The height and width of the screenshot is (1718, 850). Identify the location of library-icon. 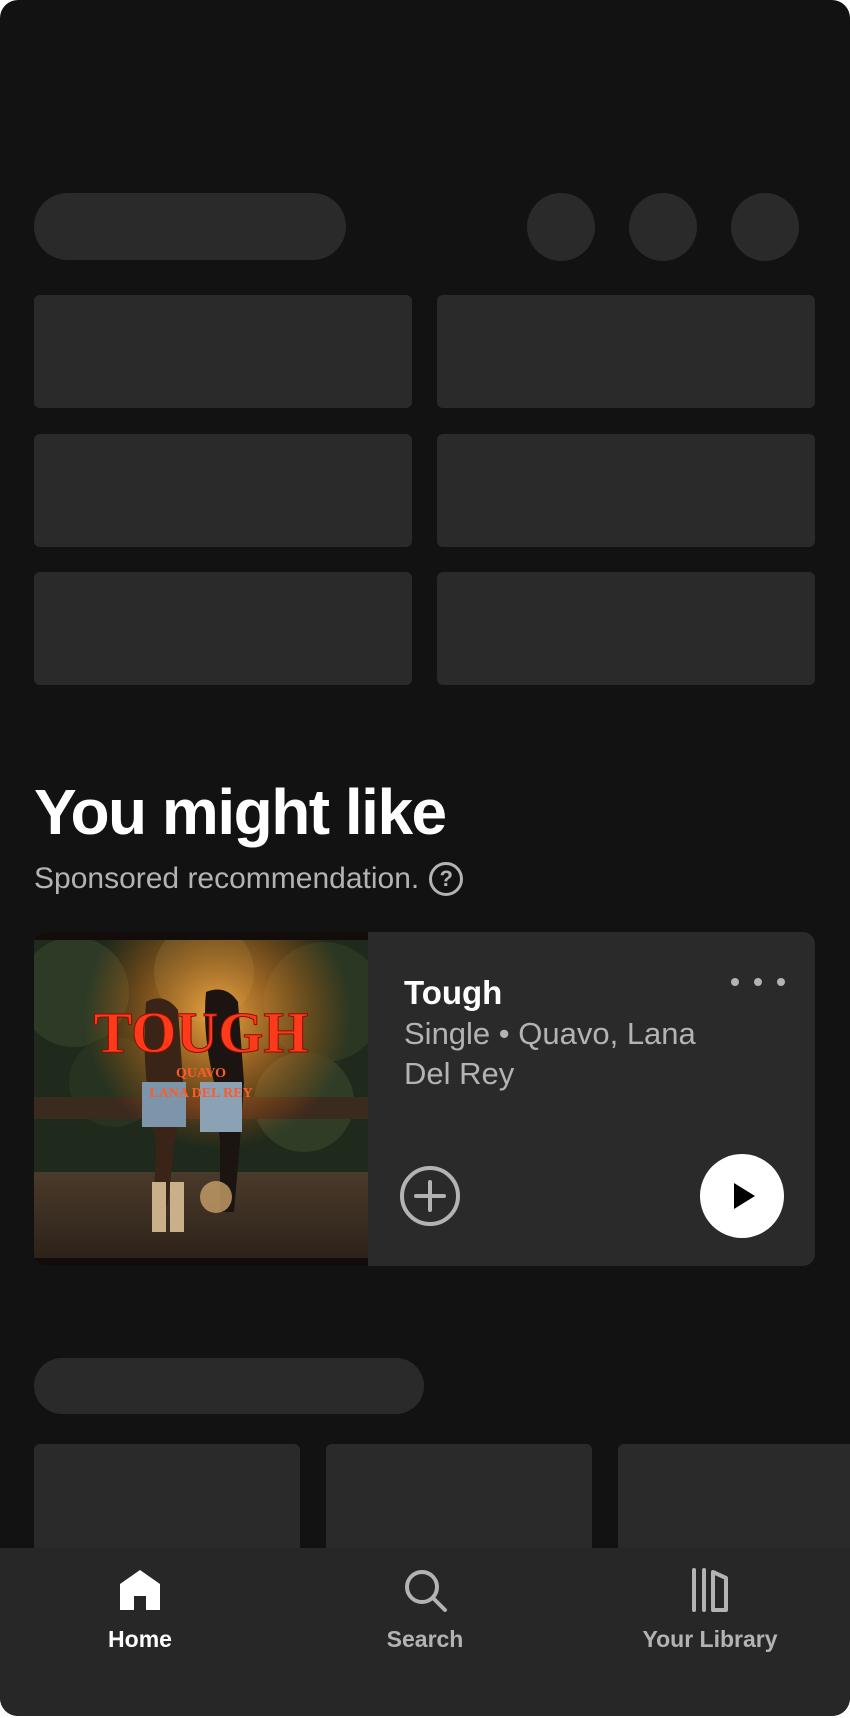
(710, 1590).